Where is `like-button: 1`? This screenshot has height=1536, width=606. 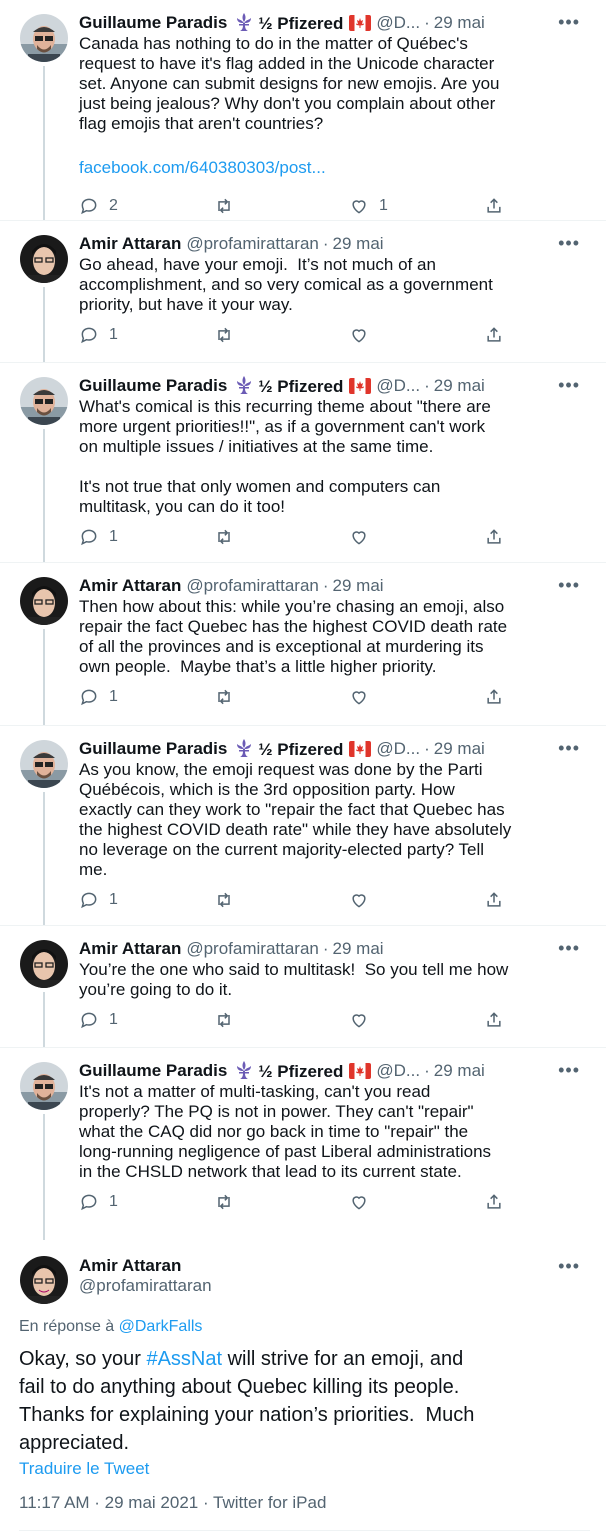
like-button: 1 is located at coordinates (416, 206).